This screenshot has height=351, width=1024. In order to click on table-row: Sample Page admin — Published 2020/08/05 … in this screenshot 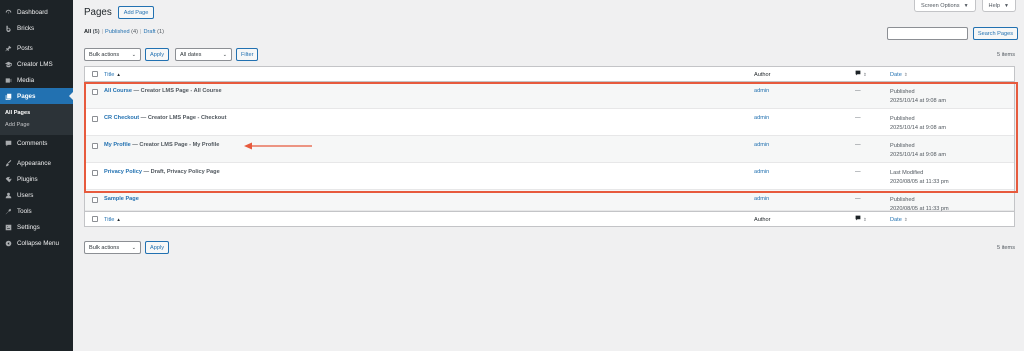, I will do `click(549, 201)`.